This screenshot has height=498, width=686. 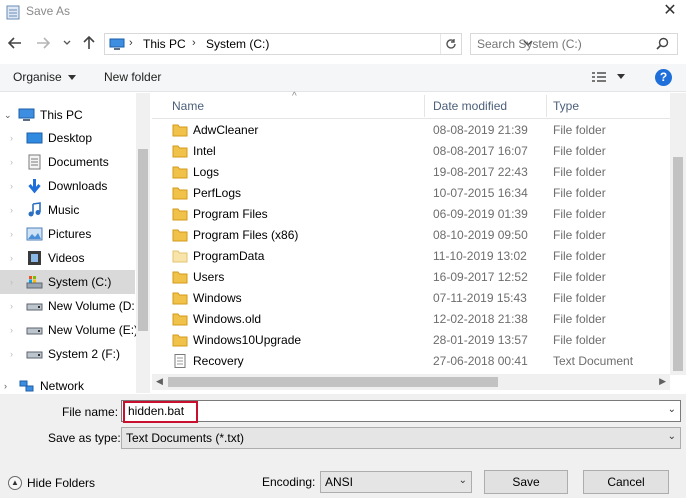 I want to click on forward-button, so click(x=43, y=43).